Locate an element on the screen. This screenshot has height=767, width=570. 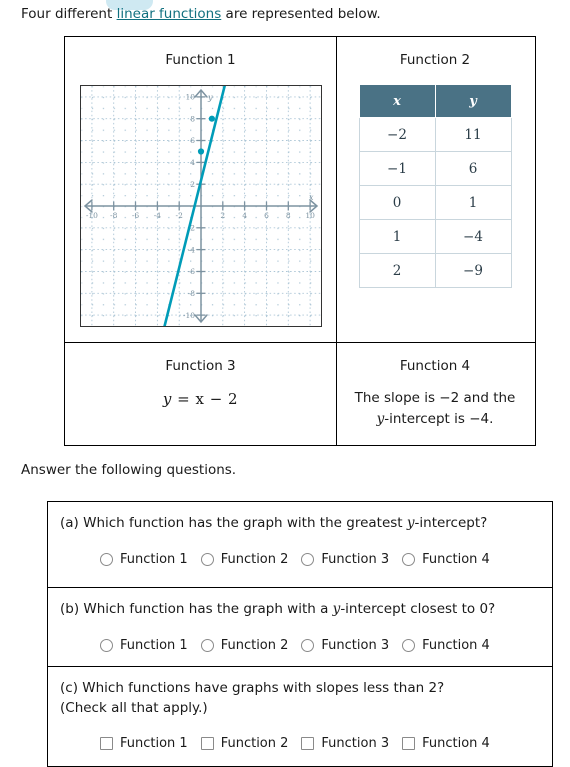
function-2-cell: Function 2 x y −2 11 −1 6 0 1 1 −4 2 −9 is located at coordinates (434, 189).